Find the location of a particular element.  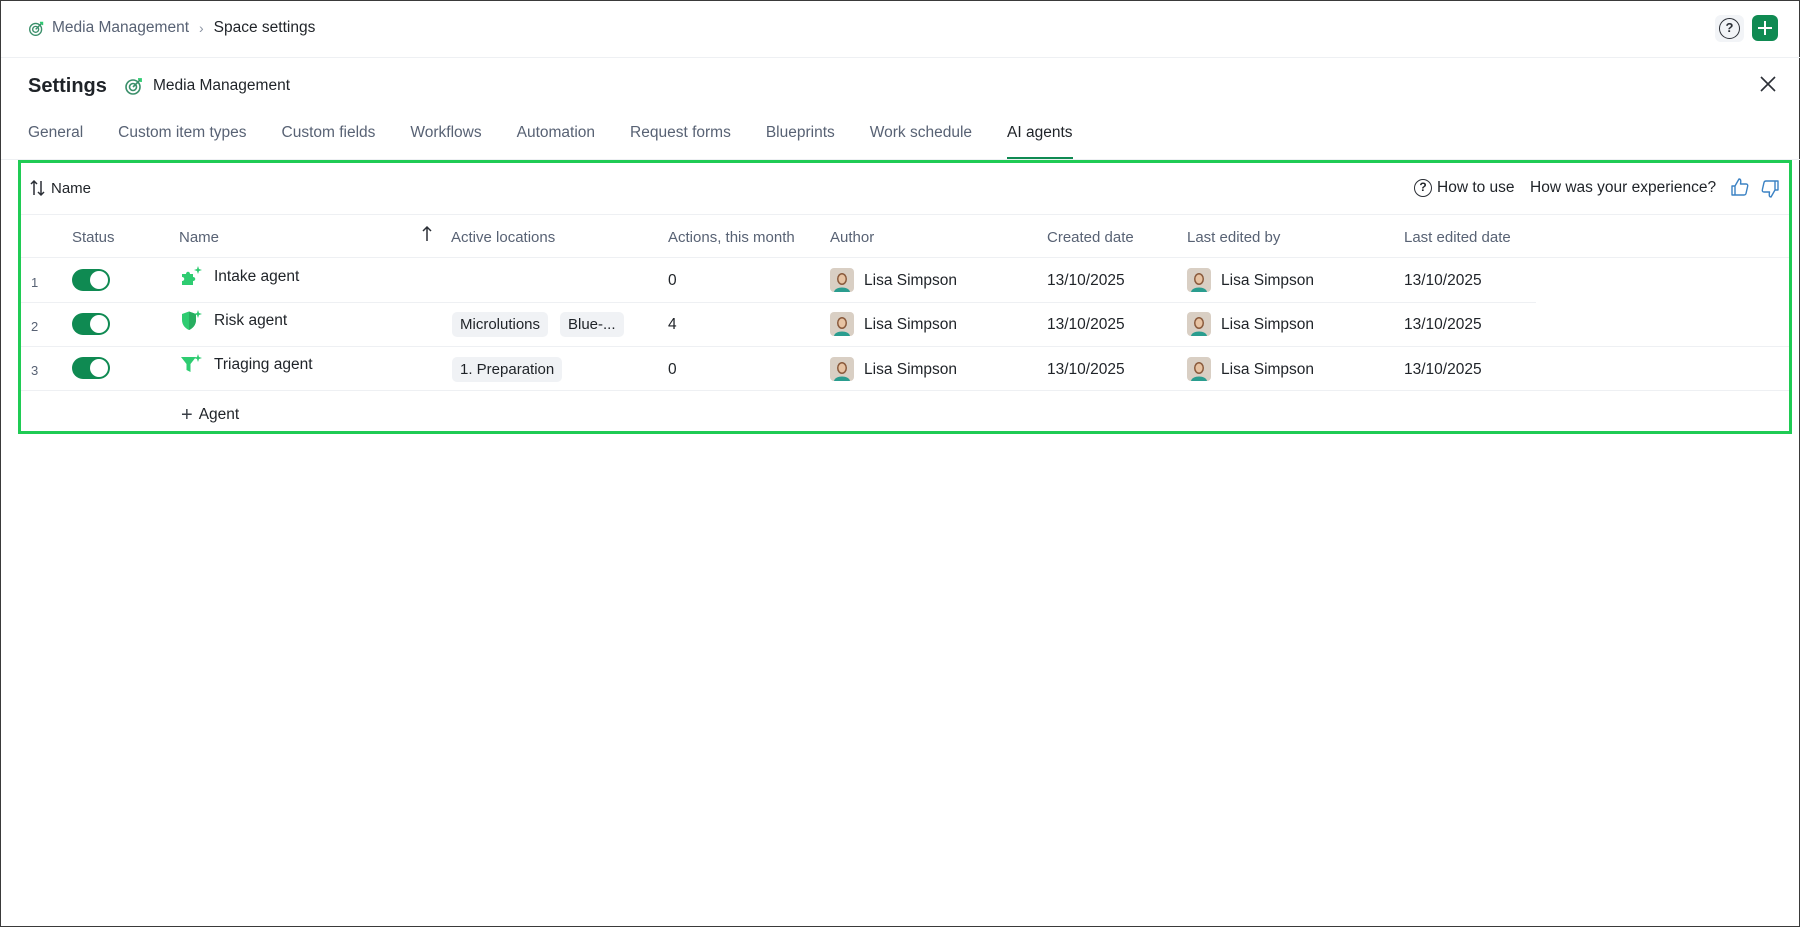

tab-custom-fields: Custom fields is located at coordinates (329, 142).